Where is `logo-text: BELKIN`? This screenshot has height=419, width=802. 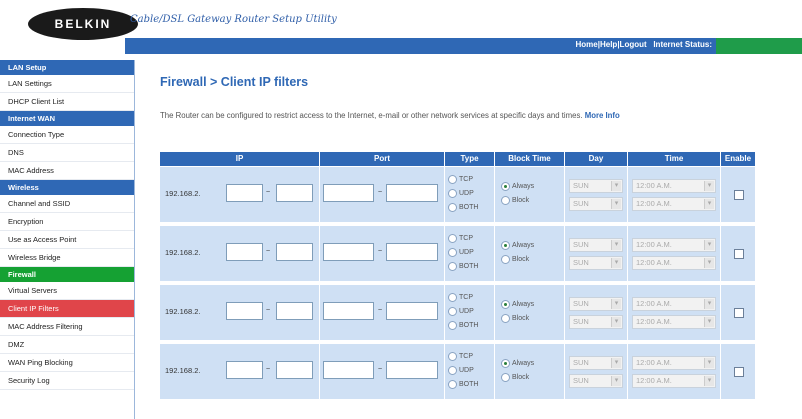 logo-text: BELKIN is located at coordinates (83, 24).